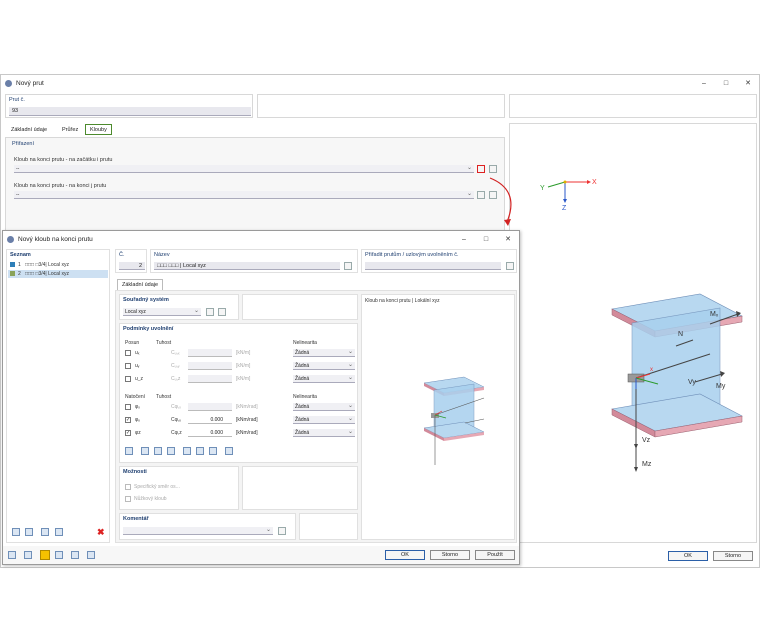 The image size is (760, 641). Describe the element at coordinates (45, 532) in the screenshot. I see `sort-icon` at that location.